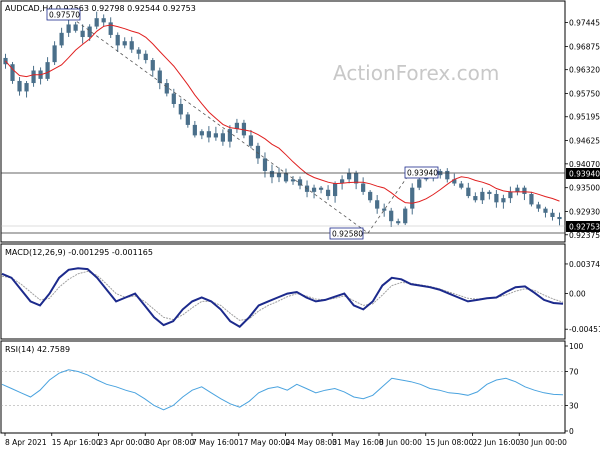 This screenshot has height=450, width=600. Describe the element at coordinates (169, 442) in the screenshot. I see `x-tick-label: 30 Apr 08:00` at that location.